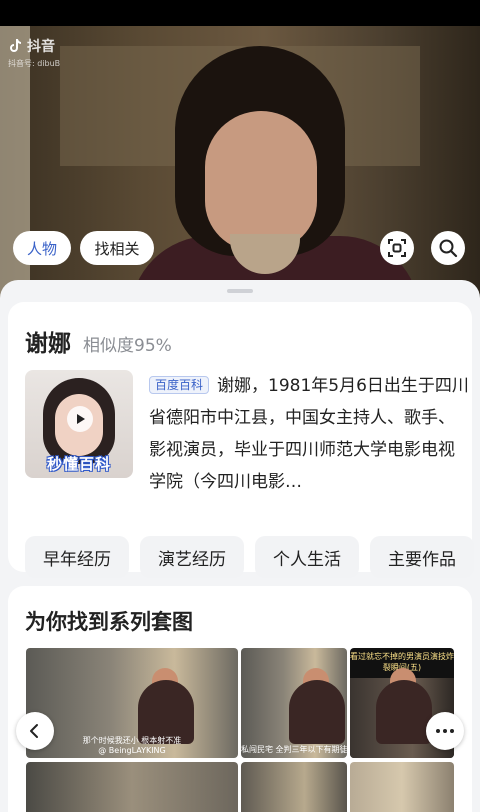  What do you see at coordinates (80, 419) in the screenshot?
I see `play-icon` at bounding box center [80, 419].